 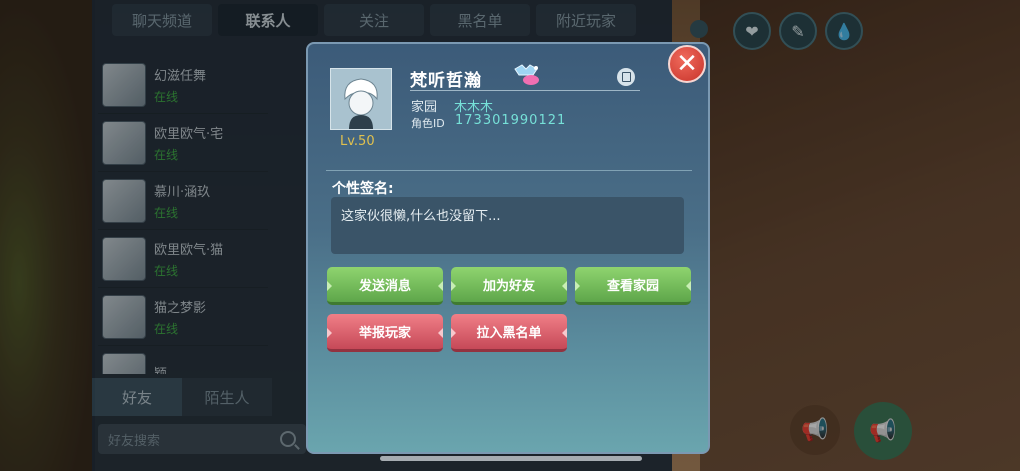 I want to click on player-avatar-icon, so click(x=361, y=99).